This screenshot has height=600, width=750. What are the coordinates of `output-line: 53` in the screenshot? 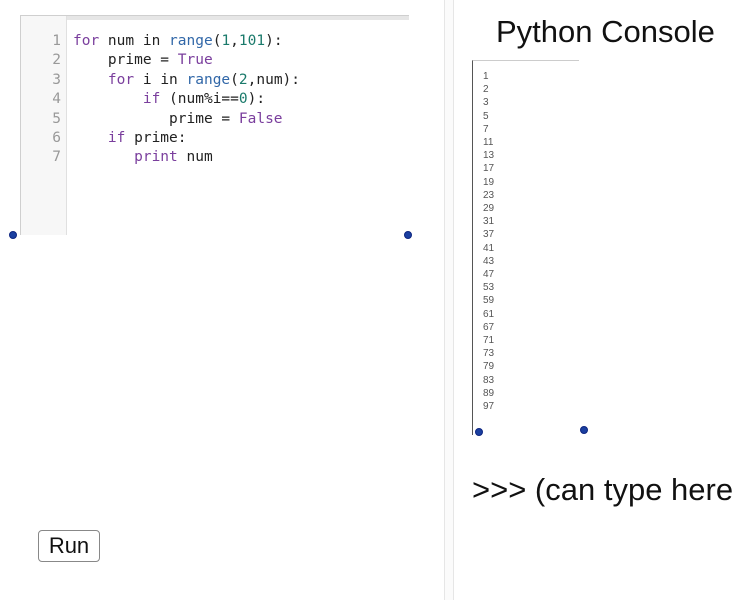 It's located at (489, 288).